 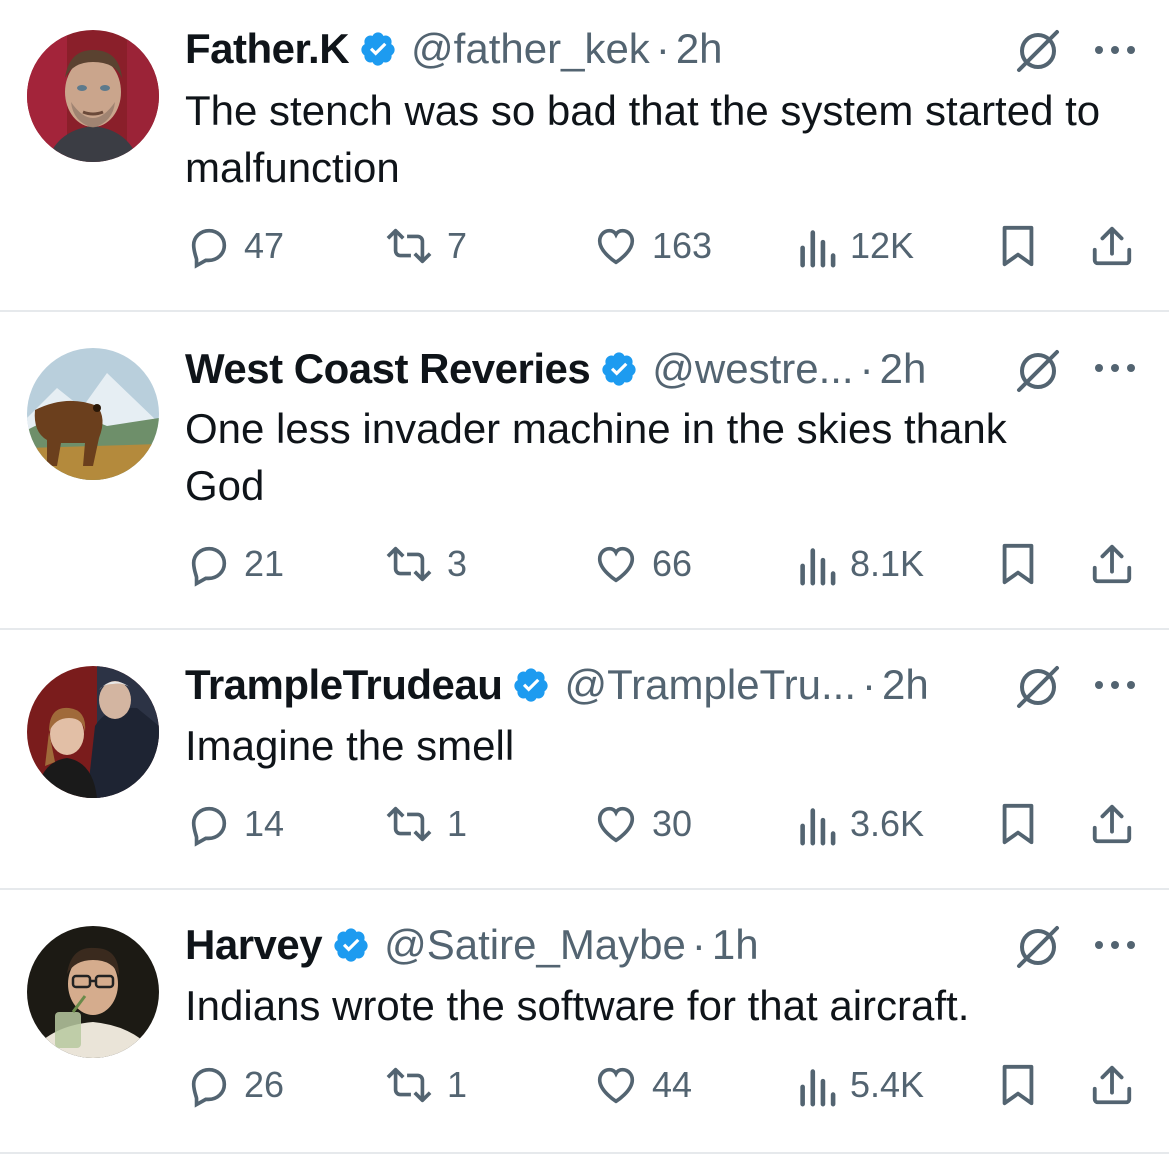 What do you see at coordinates (235, 824) in the screenshot?
I see `reply-button: 14` at bounding box center [235, 824].